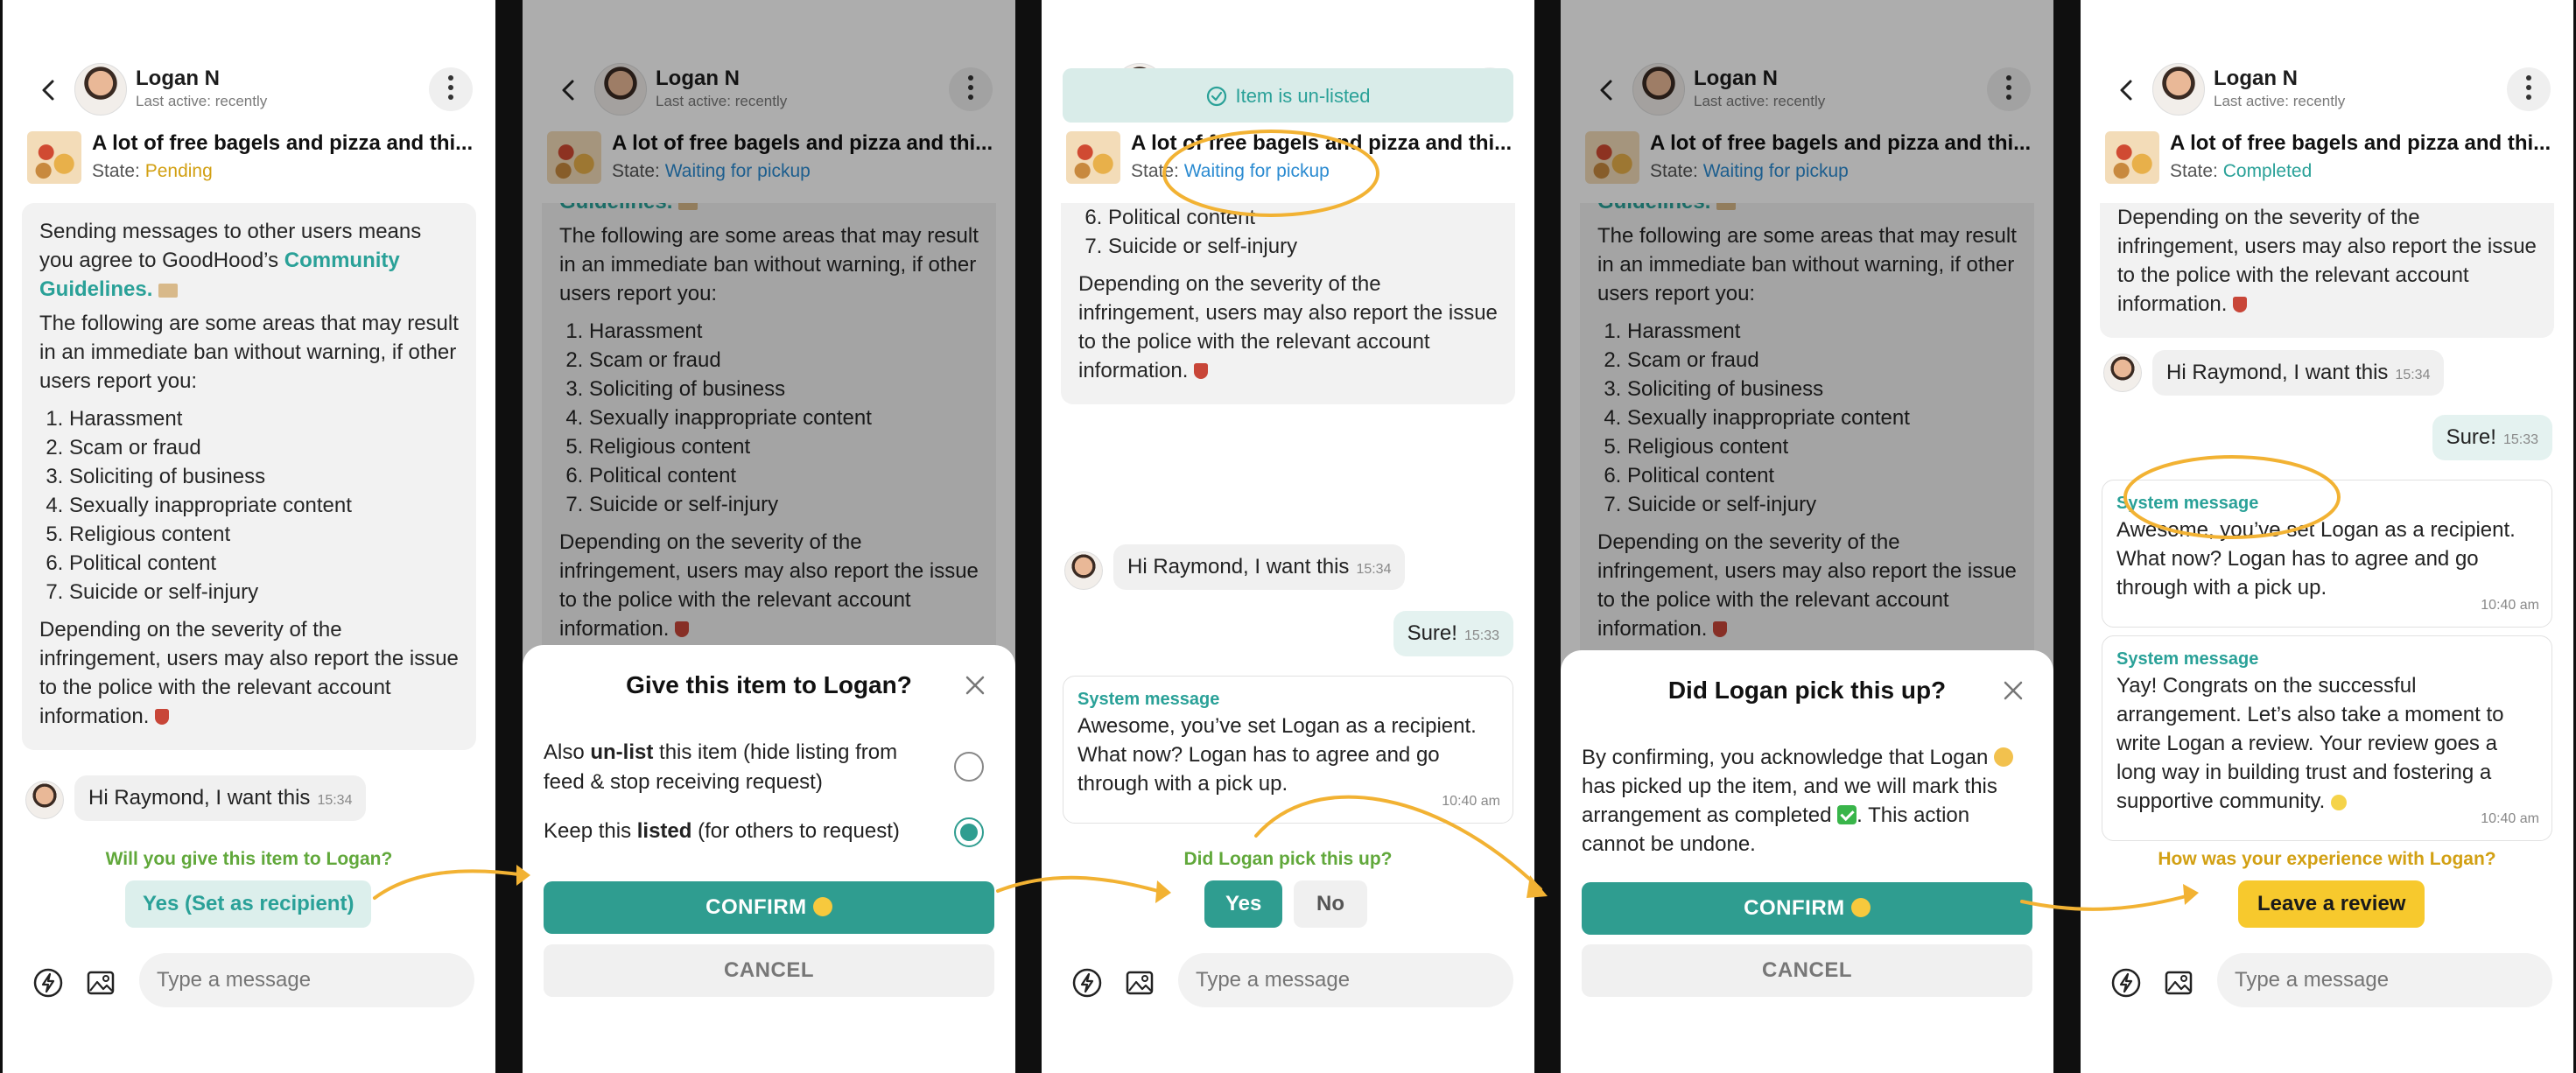 The image size is (2576, 1073). I want to click on item-state: State: Pending, so click(152, 171).